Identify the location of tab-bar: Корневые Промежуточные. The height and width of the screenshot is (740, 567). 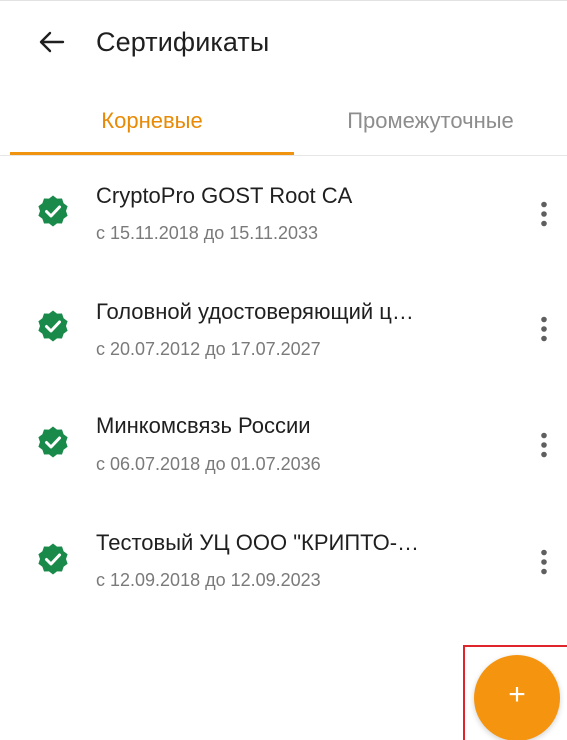
(283, 122).